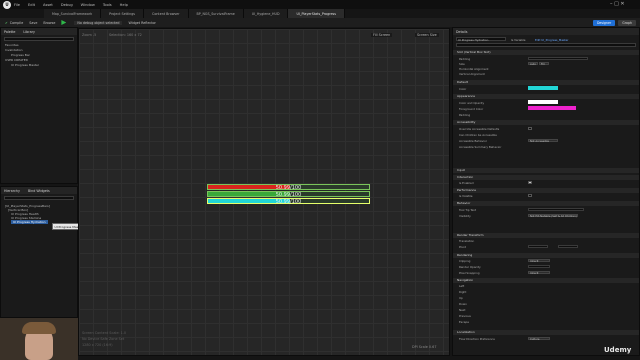  I want to click on compile-button: ✔ Compile, so click(14, 23).